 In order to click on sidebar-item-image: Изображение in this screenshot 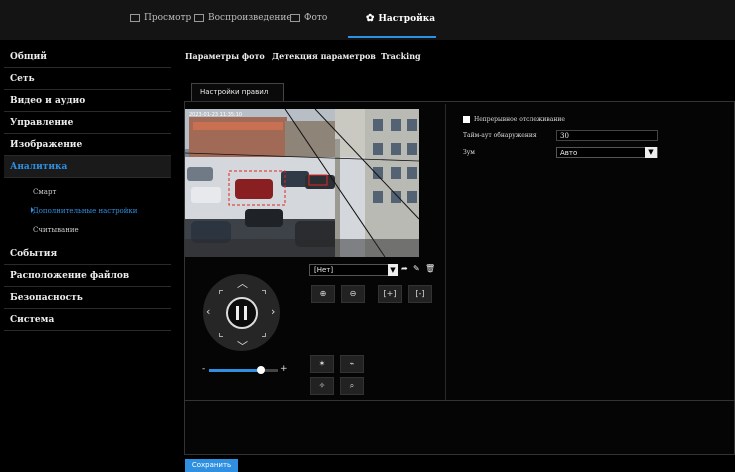, I will do `click(87, 145)`.